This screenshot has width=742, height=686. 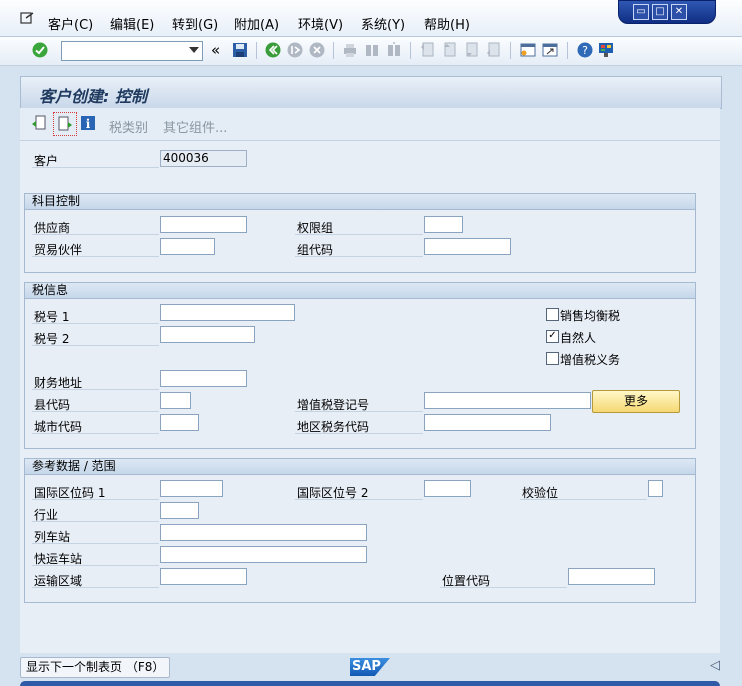 I want to click on restore-icon: ▭, so click(x=641, y=12).